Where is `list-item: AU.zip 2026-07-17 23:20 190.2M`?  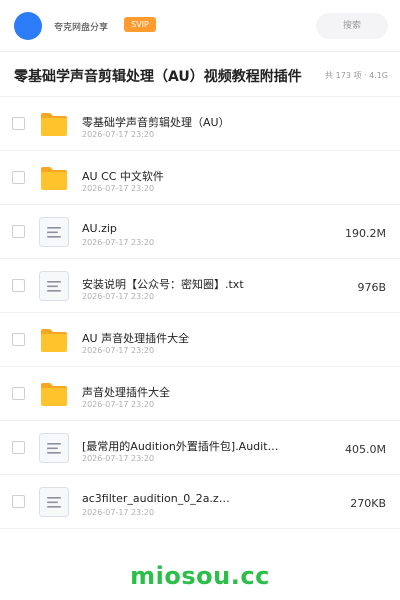 list-item: AU.zip 2026-07-17 23:20 190.2M is located at coordinates (200, 232).